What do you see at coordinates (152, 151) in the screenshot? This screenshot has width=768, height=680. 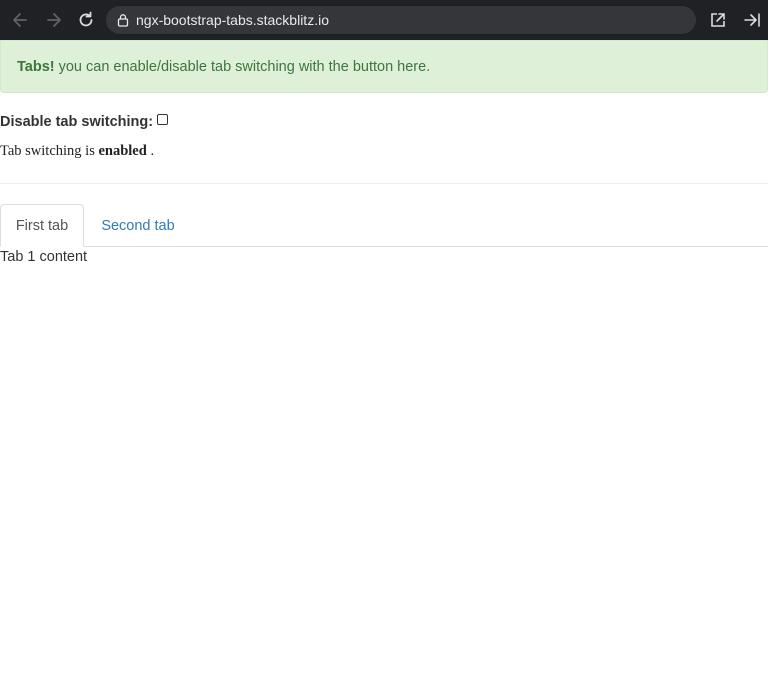 I see `status-suffix: .` at bounding box center [152, 151].